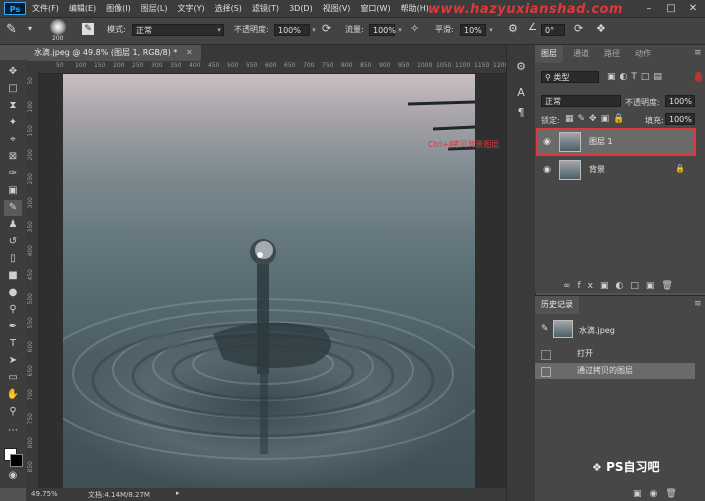  Describe the element at coordinates (228, 8) in the screenshot. I see `menu-select: 选择(S)` at that location.